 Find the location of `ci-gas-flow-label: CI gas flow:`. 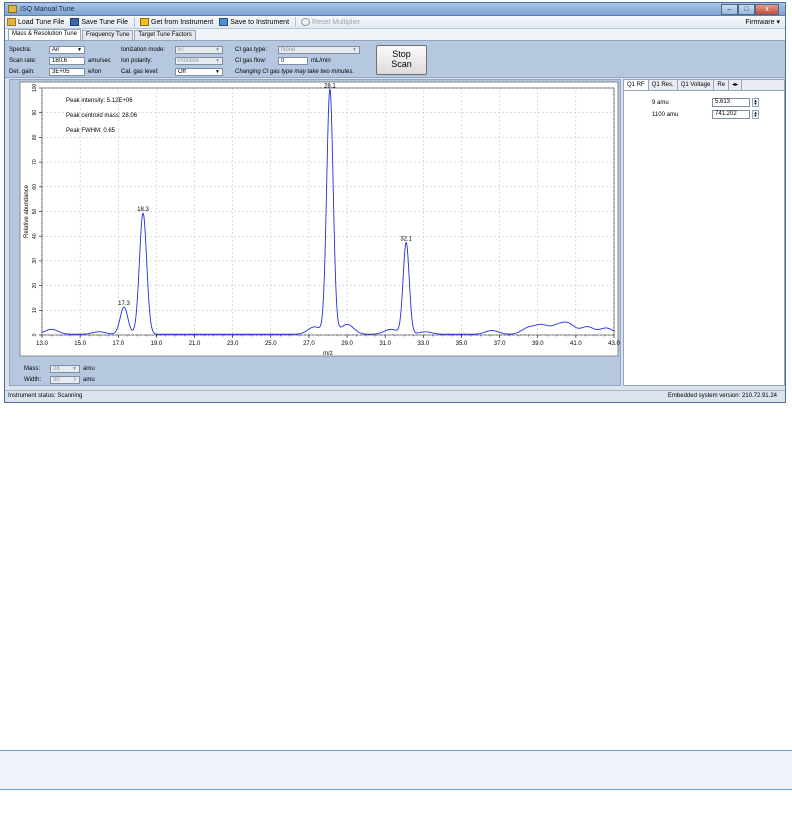

ci-gas-flow-label: CI gas flow: is located at coordinates (251, 61).